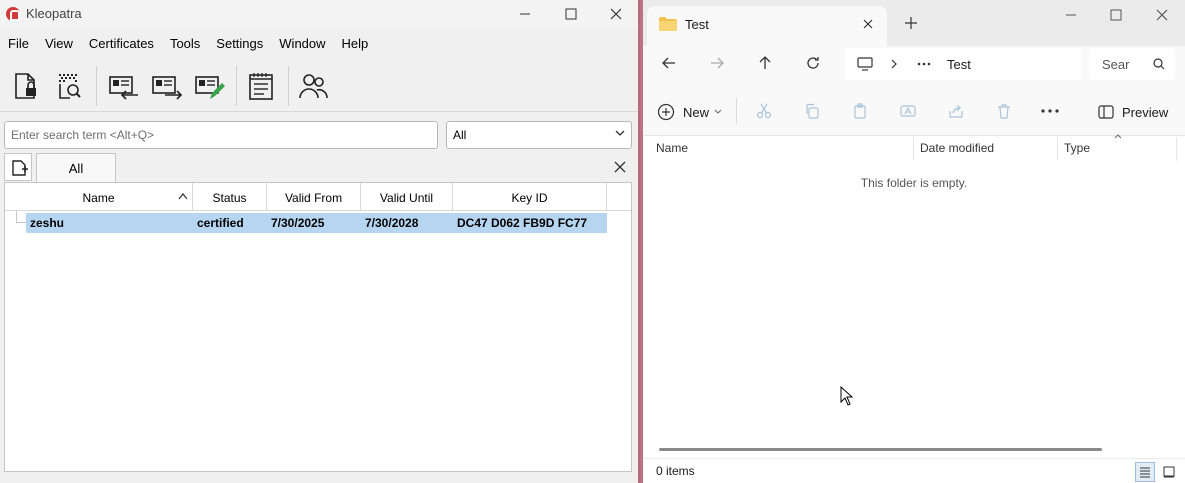  What do you see at coordinates (121, 43) in the screenshot?
I see `menu-certificates: Certificates` at bounding box center [121, 43].